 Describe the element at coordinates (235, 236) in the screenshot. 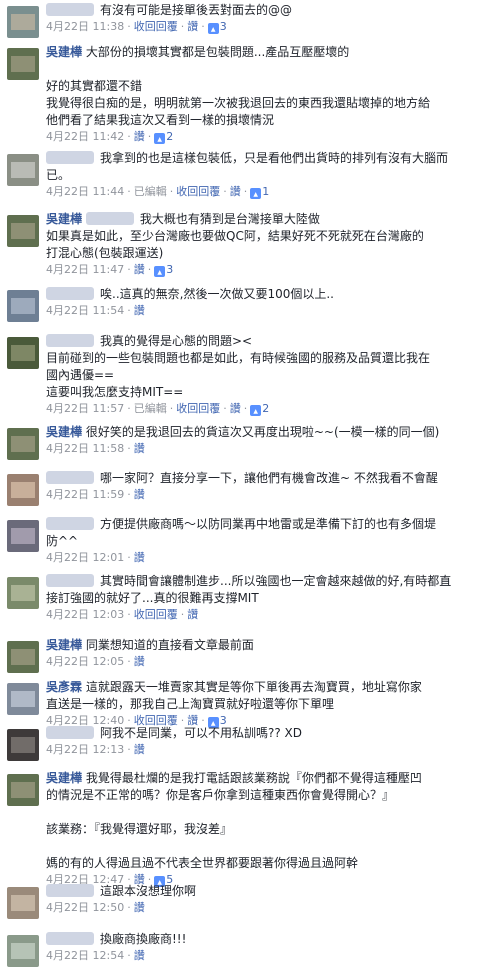

I see `comment-text: 如果真是如此，至少台灣廠也要做QC阿，結果好死不死就死在台灣廠的` at that location.